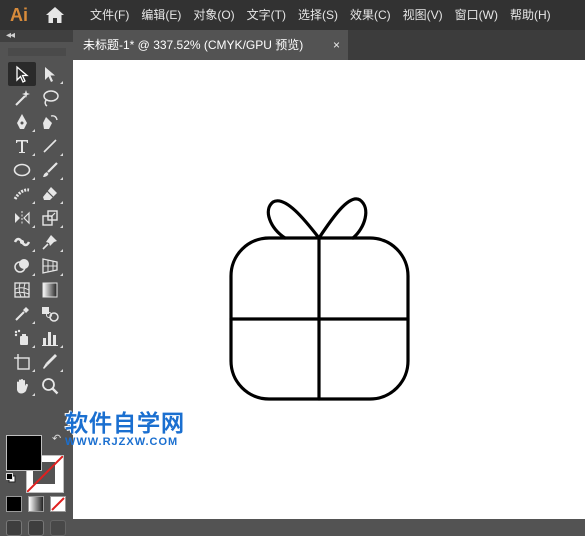  What do you see at coordinates (125, 423) in the screenshot?
I see `watermark-title: 软件自学网` at bounding box center [125, 423].